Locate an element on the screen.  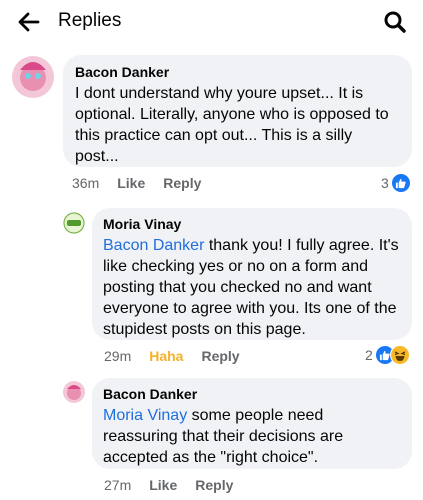
reaction-summary: 3 is located at coordinates (396, 183).